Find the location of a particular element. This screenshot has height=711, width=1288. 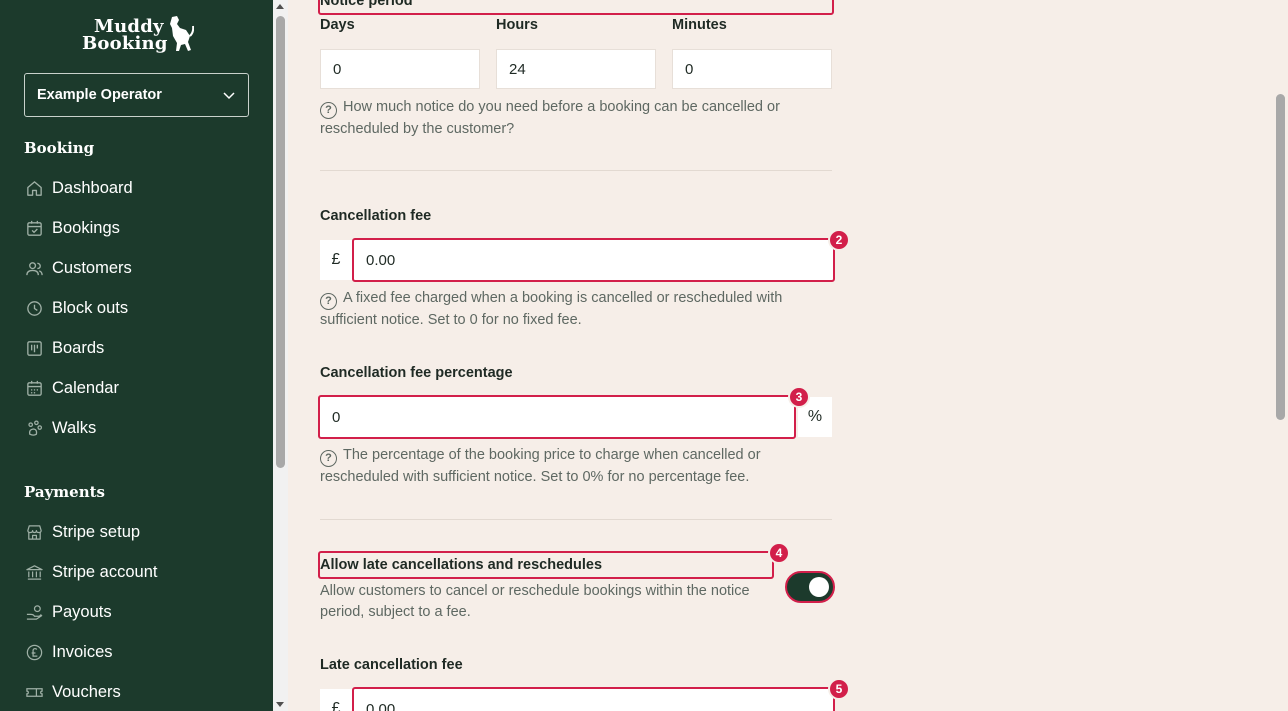

sidebar-item-stripe-setup: Stripe setup is located at coordinates (82, 532).